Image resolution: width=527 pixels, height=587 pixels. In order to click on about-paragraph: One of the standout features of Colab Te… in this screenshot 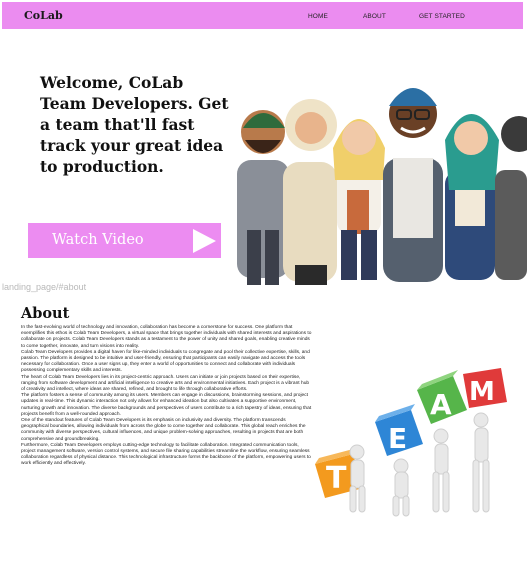, I will do `click(163, 430)`.